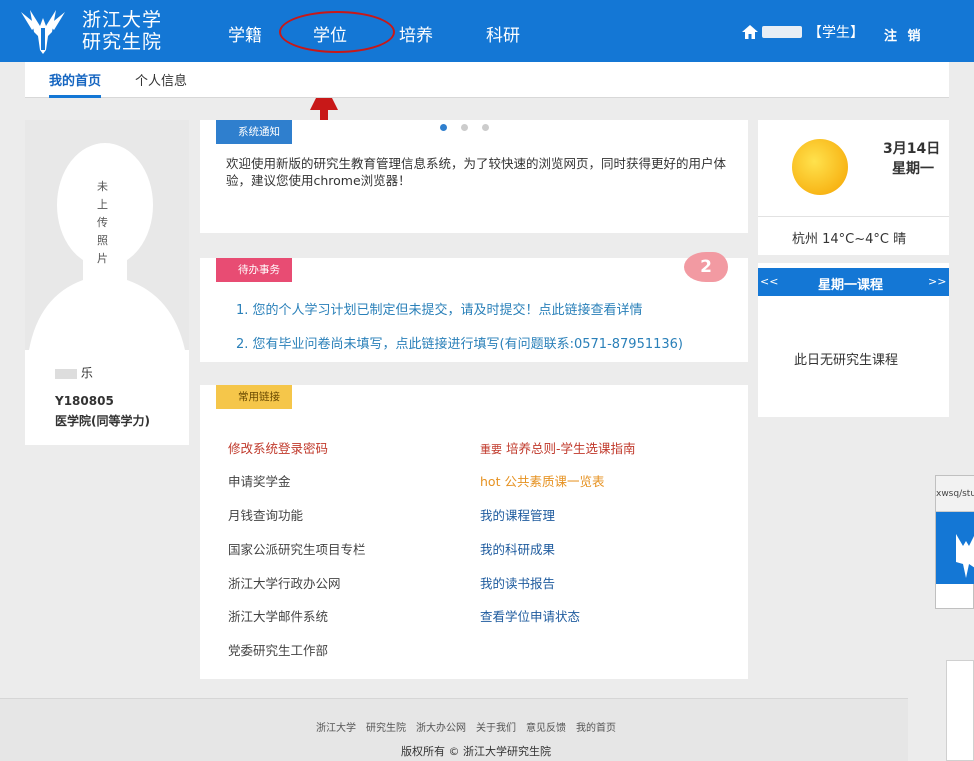  What do you see at coordinates (803, 32) in the screenshot?
I see `user-info: 【学生】` at bounding box center [803, 32].